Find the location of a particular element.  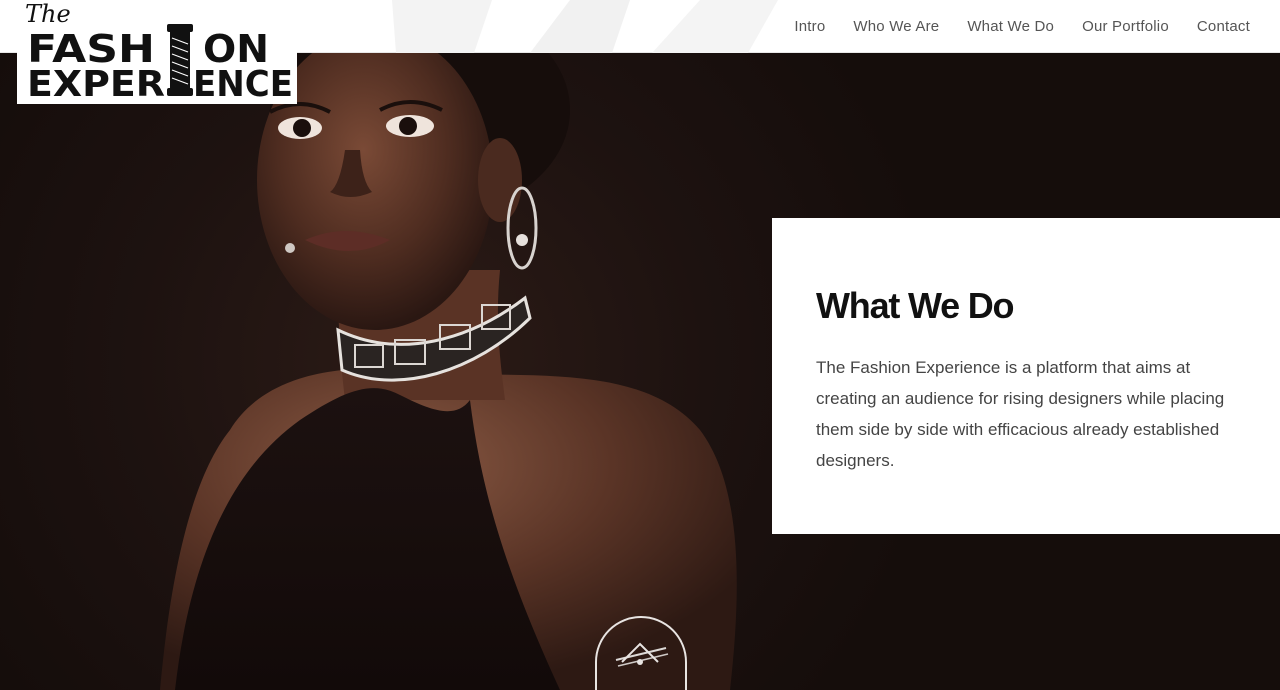

nav-contact: Contact is located at coordinates (1223, 26).